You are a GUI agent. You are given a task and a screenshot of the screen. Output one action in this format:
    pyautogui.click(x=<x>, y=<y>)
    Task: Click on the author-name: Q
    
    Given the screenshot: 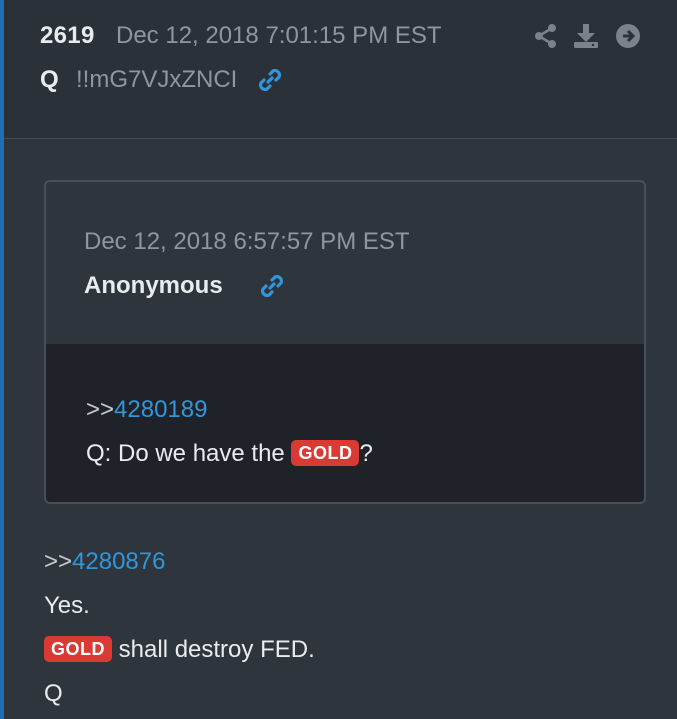 What is the action you would take?
    pyautogui.click(x=49, y=79)
    